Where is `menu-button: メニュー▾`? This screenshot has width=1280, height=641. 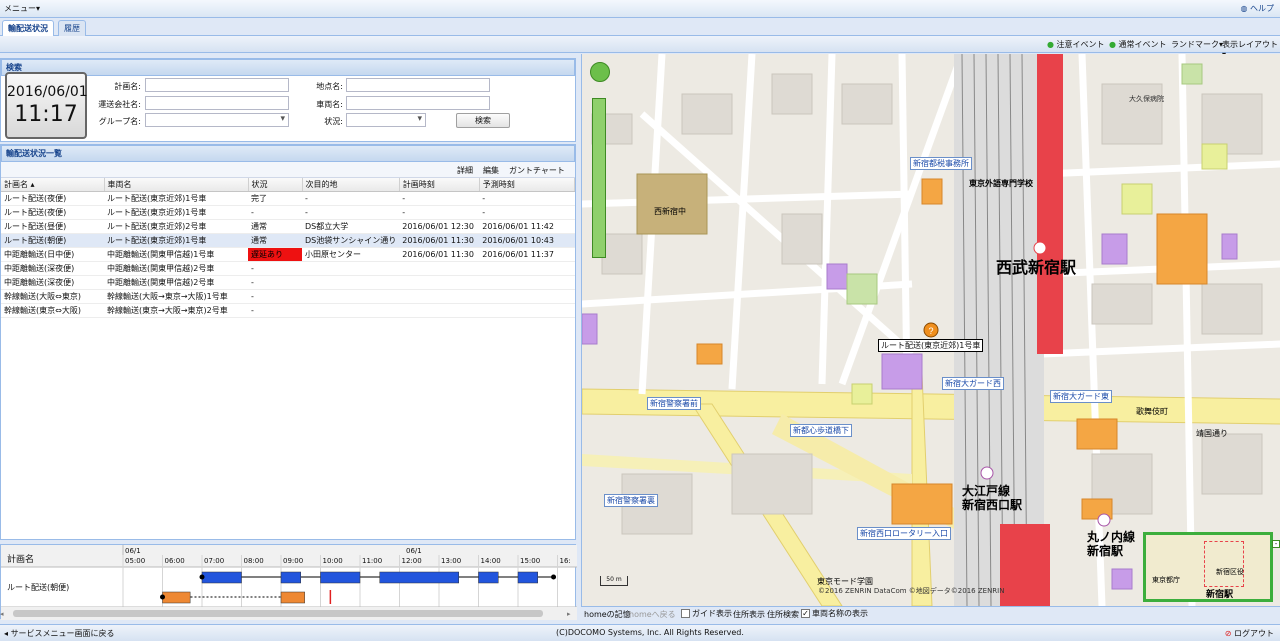 menu-button: メニュー▾ is located at coordinates (22, 8).